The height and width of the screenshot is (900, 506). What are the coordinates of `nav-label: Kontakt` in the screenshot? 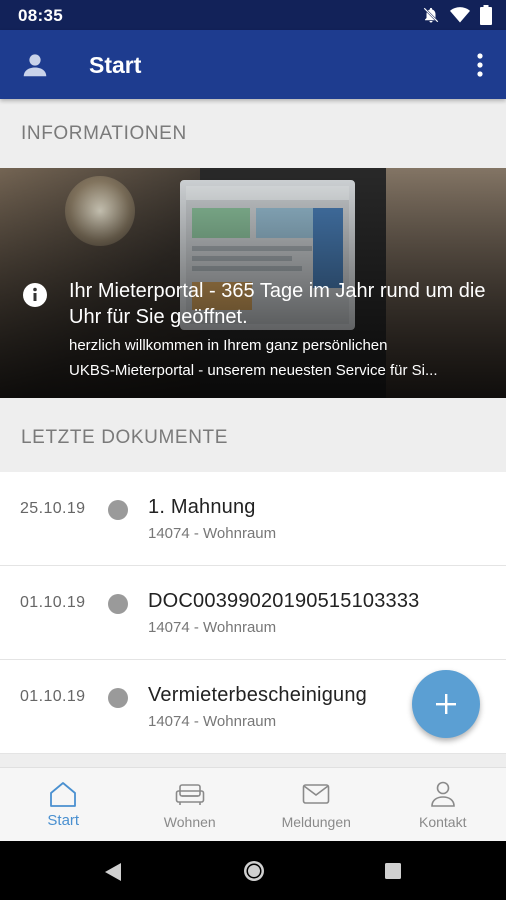 It's located at (443, 822).